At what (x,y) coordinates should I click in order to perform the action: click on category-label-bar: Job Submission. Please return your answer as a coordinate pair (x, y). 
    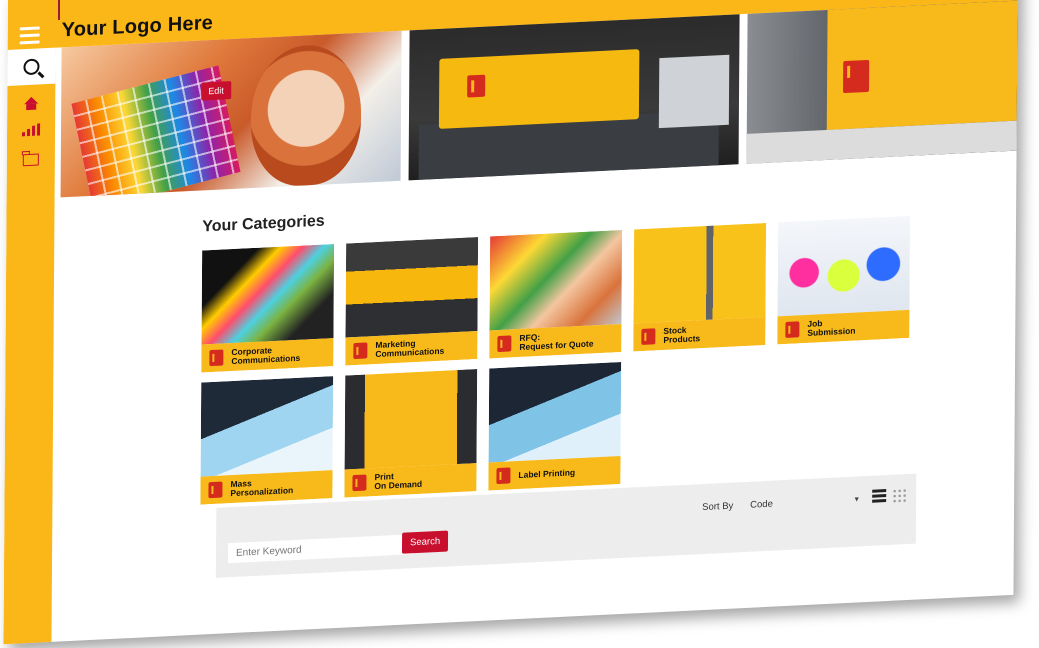
    Looking at the image, I should click on (843, 327).